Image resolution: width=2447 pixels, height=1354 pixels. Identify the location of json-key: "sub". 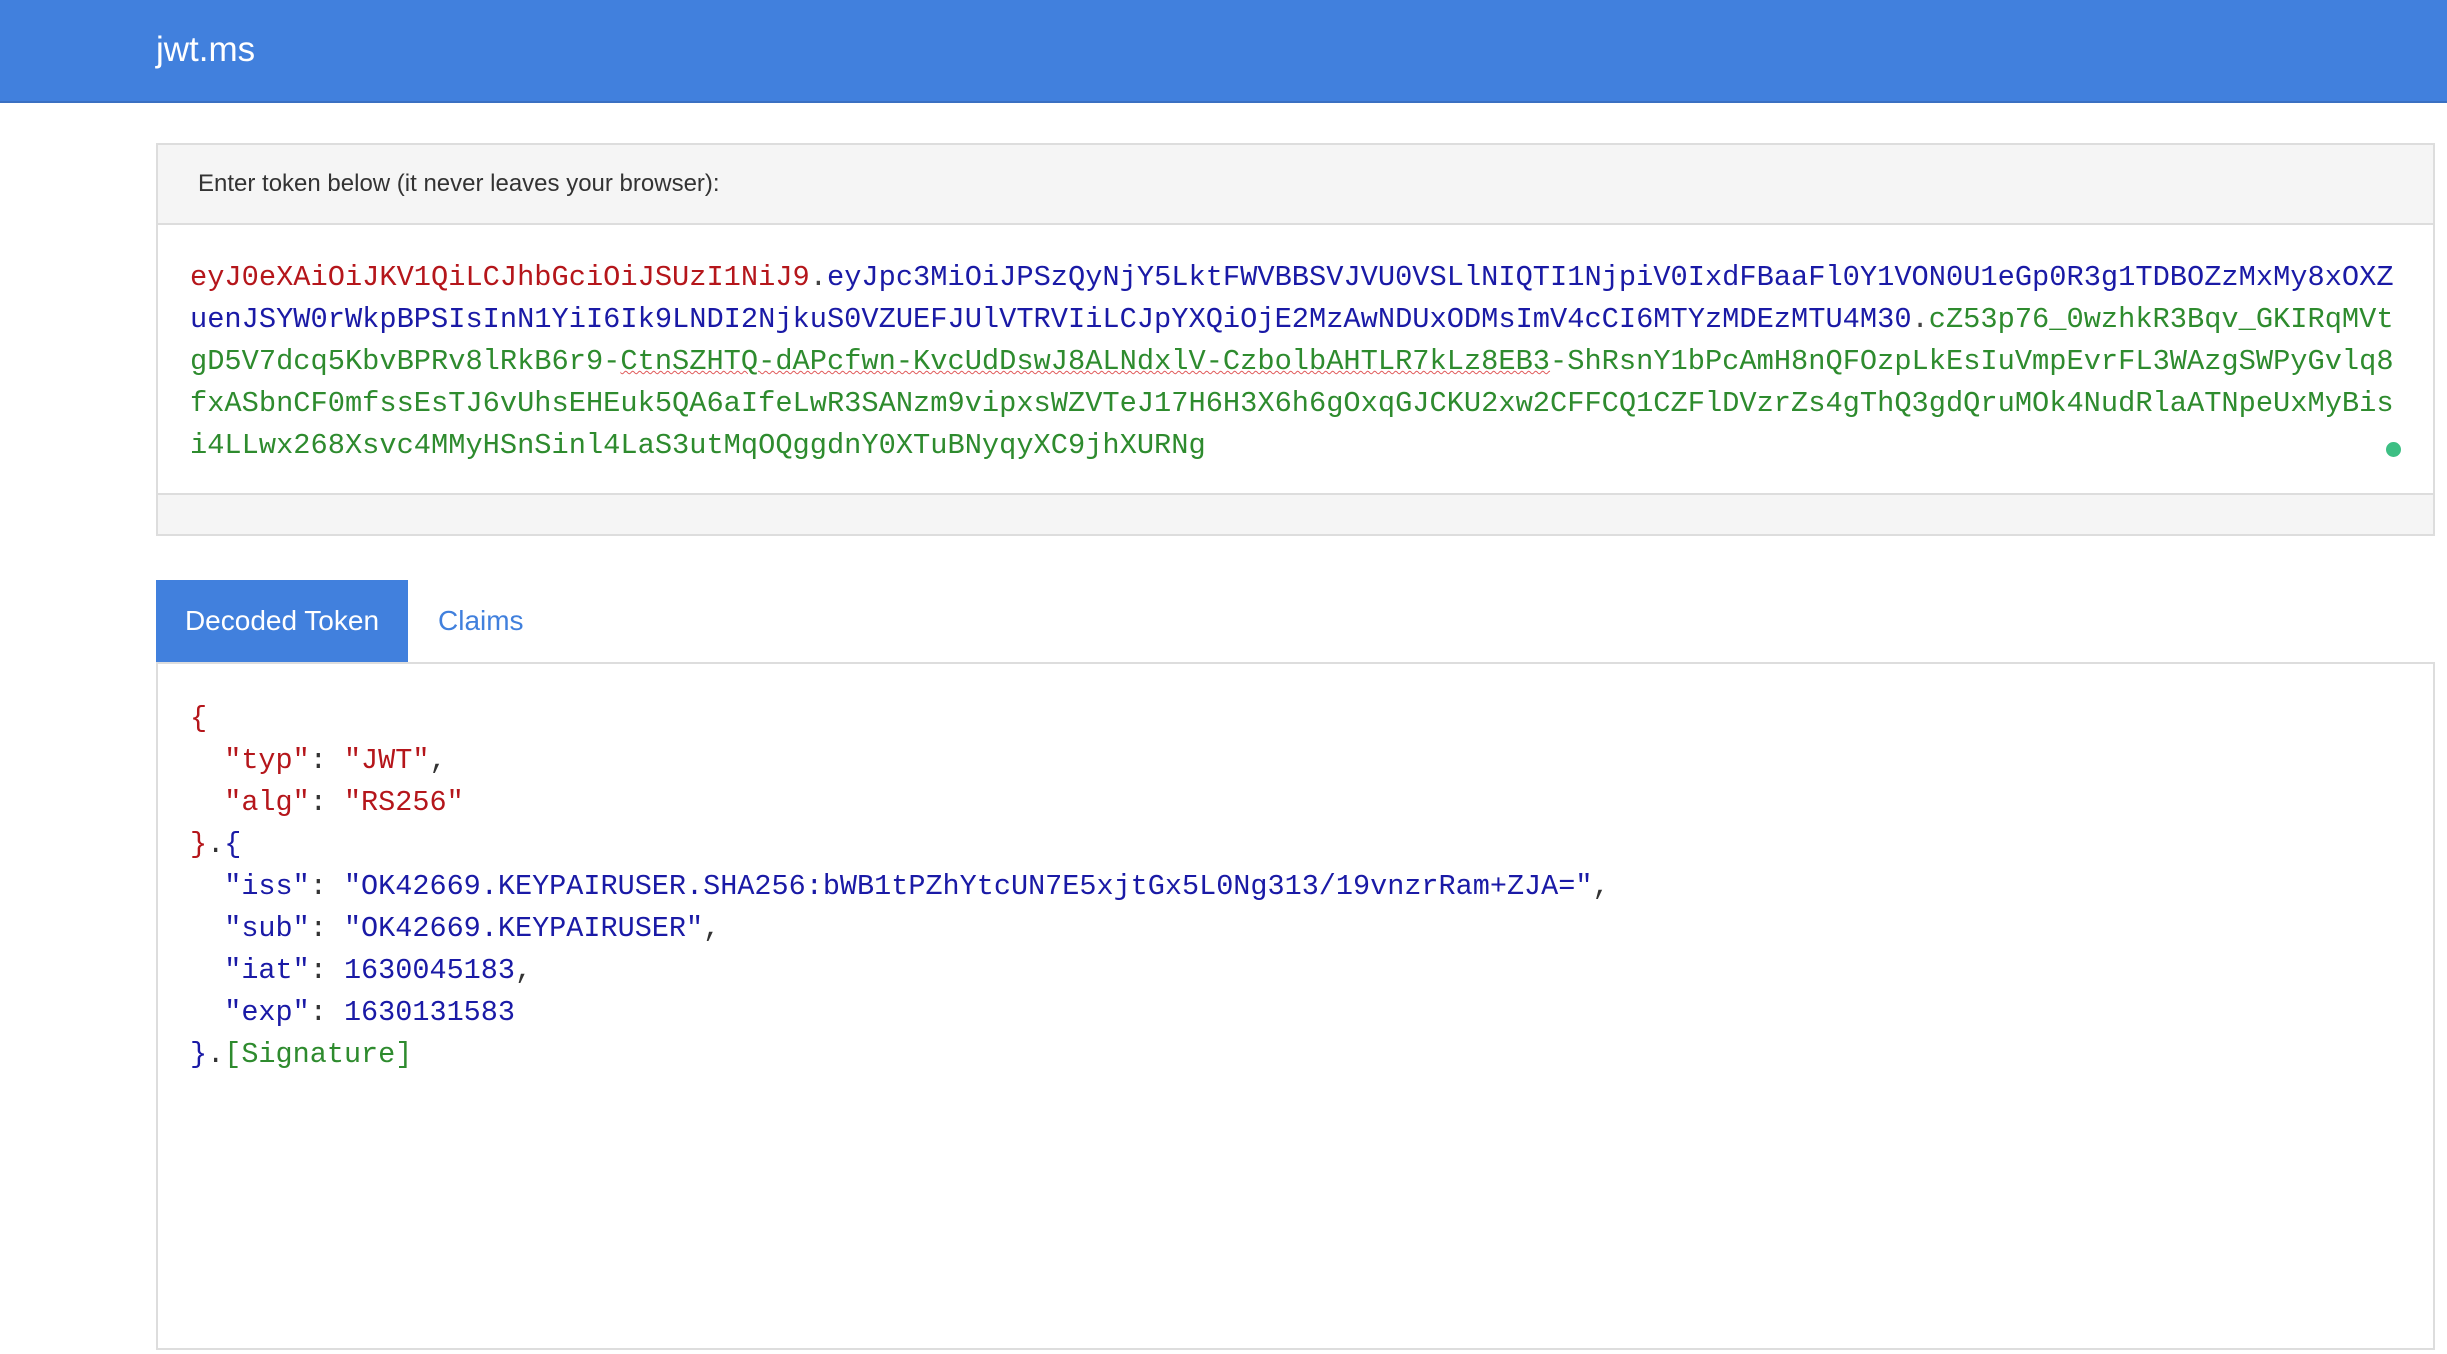
(267, 928).